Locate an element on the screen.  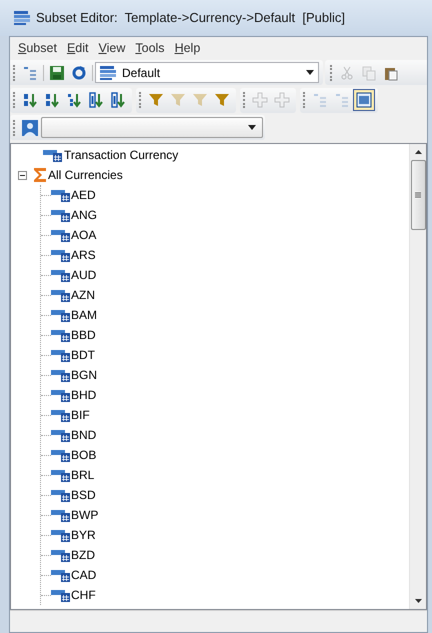
grip-icon is located at coordinates (418, 195).